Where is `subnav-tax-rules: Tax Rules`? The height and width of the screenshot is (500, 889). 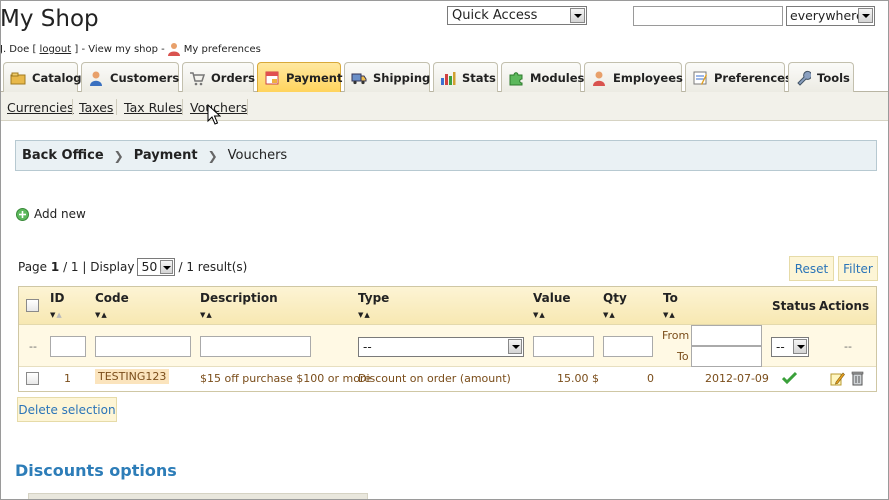 subnav-tax-rules: Tax Rules is located at coordinates (153, 107).